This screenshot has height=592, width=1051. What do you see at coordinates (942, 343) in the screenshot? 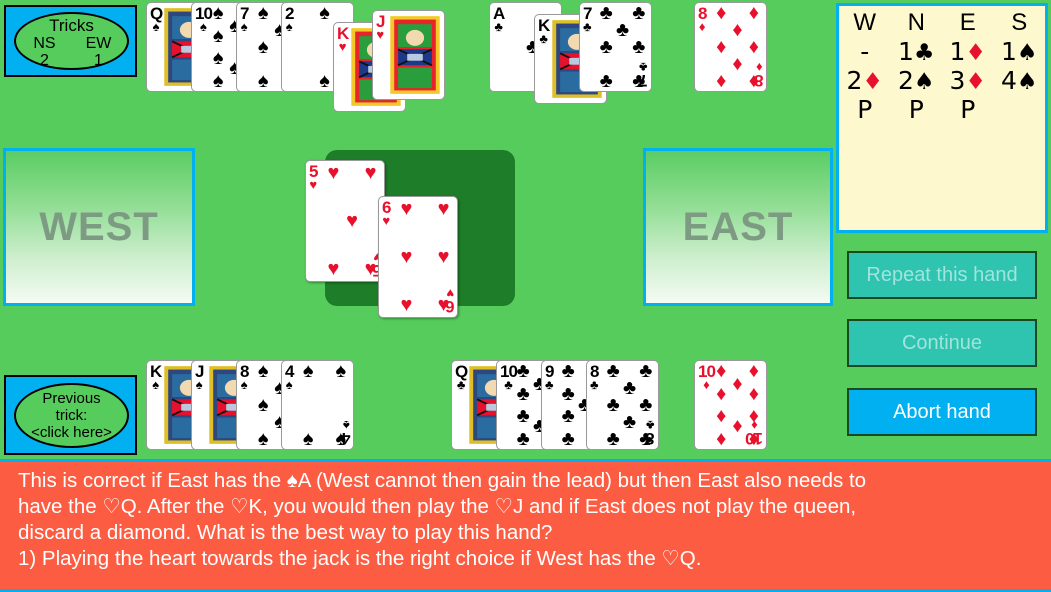
I see `continue-button: Continue` at bounding box center [942, 343].